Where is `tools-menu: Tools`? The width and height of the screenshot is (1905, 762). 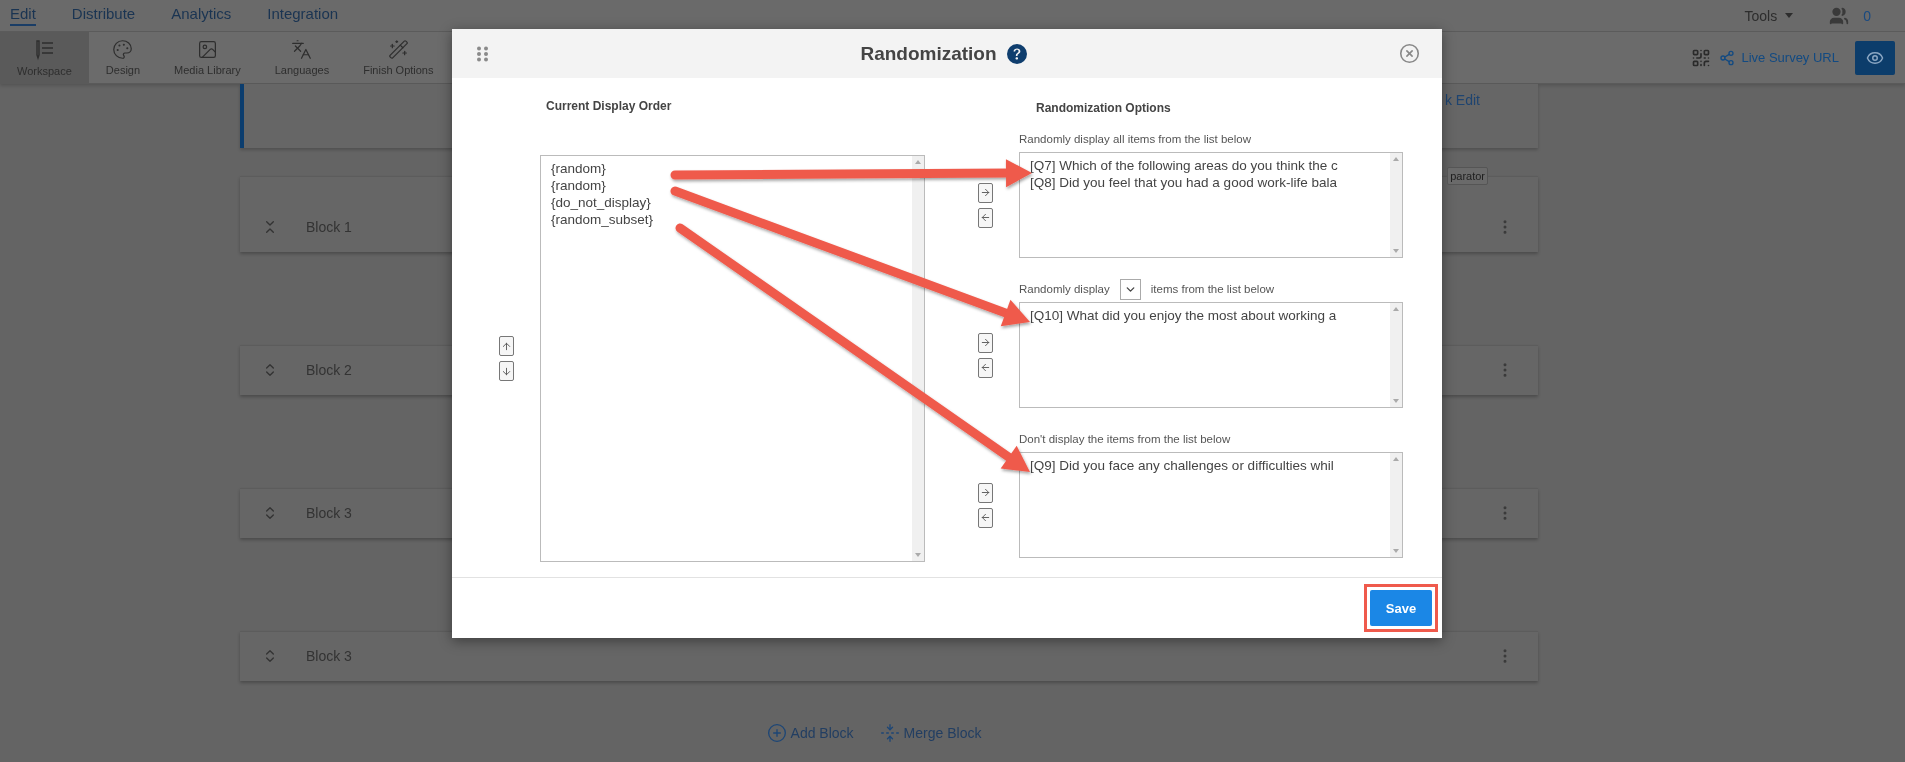 tools-menu: Tools is located at coordinates (1769, 15).